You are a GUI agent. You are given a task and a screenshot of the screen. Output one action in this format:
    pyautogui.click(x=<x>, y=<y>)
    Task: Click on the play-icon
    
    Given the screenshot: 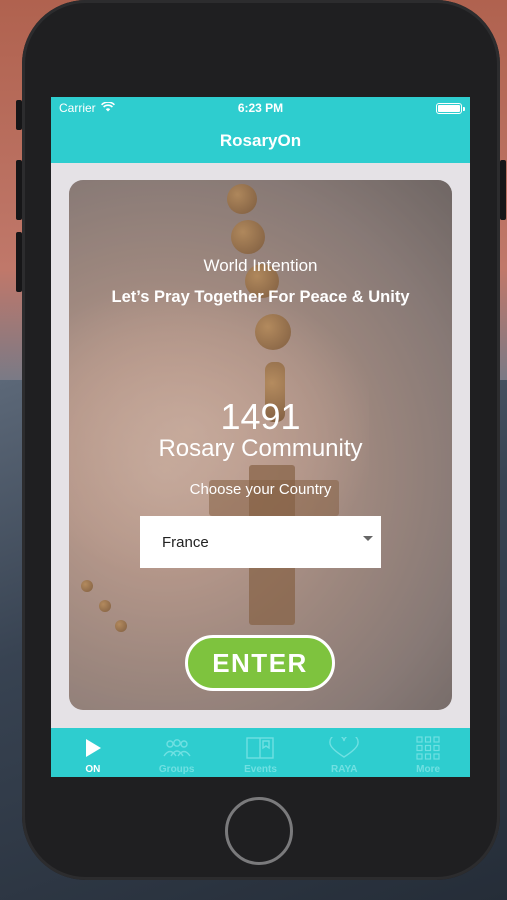 What is the action you would take?
    pyautogui.click(x=93, y=748)
    